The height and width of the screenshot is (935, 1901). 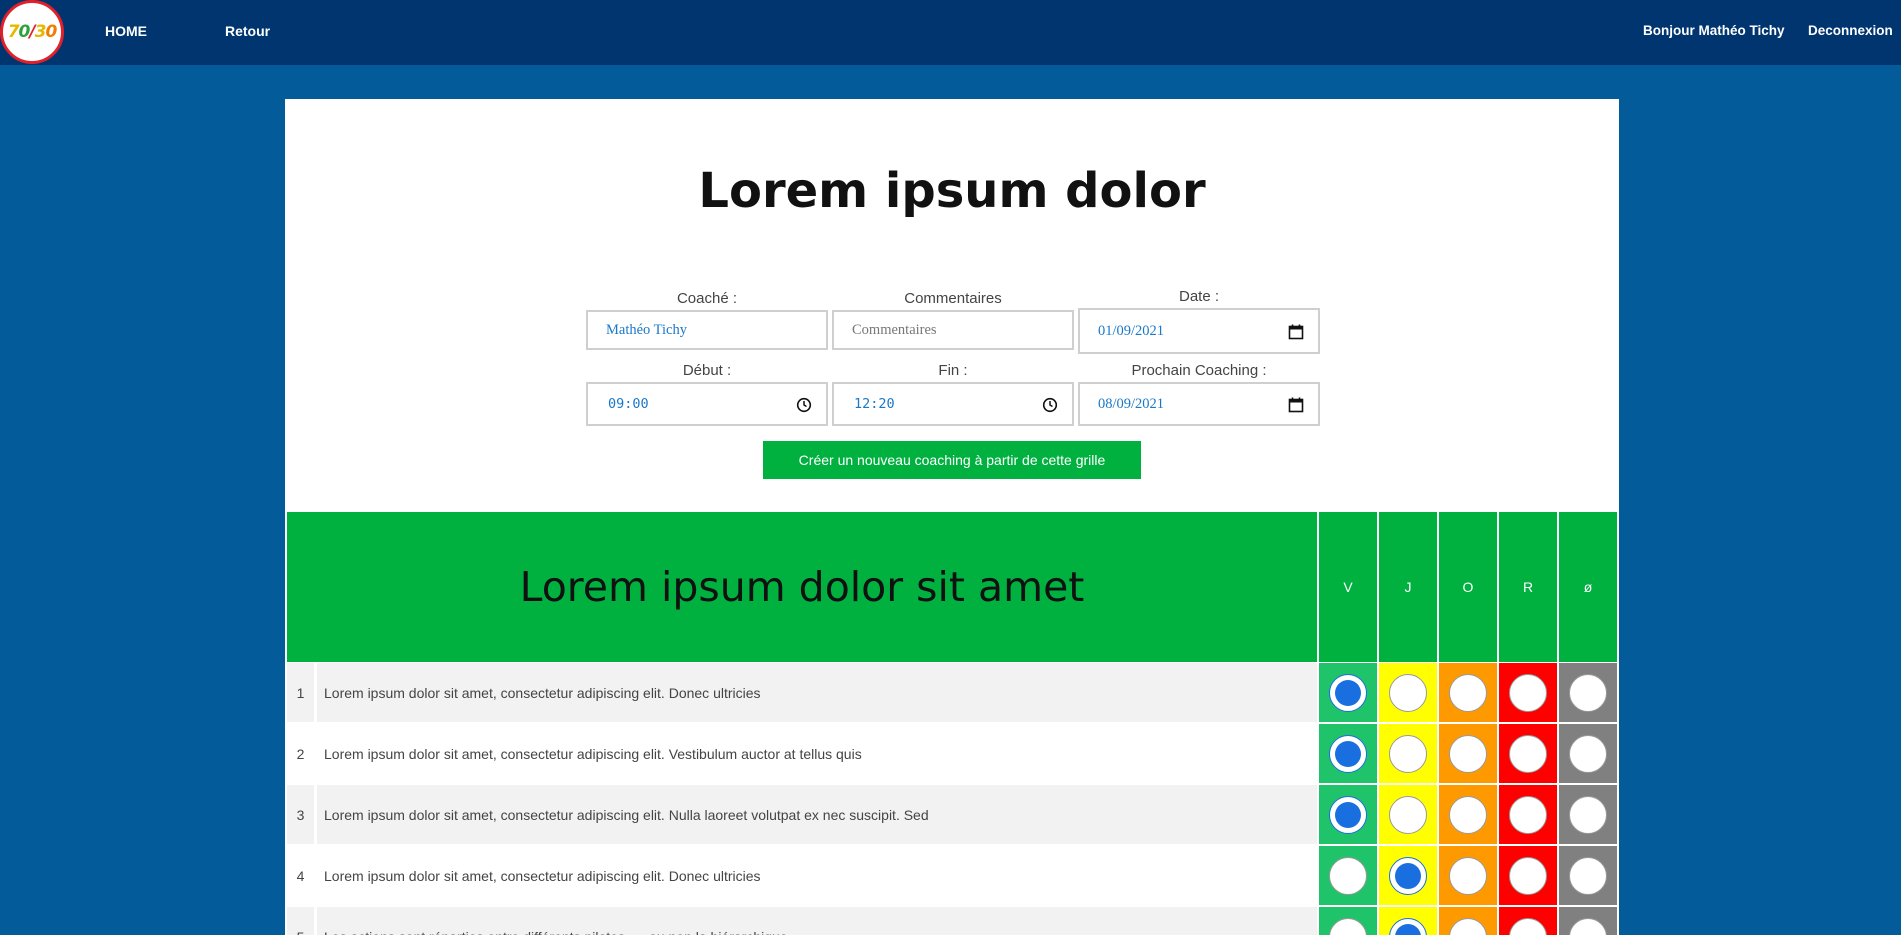 I want to click on row-number: 4, so click(x=302, y=875).